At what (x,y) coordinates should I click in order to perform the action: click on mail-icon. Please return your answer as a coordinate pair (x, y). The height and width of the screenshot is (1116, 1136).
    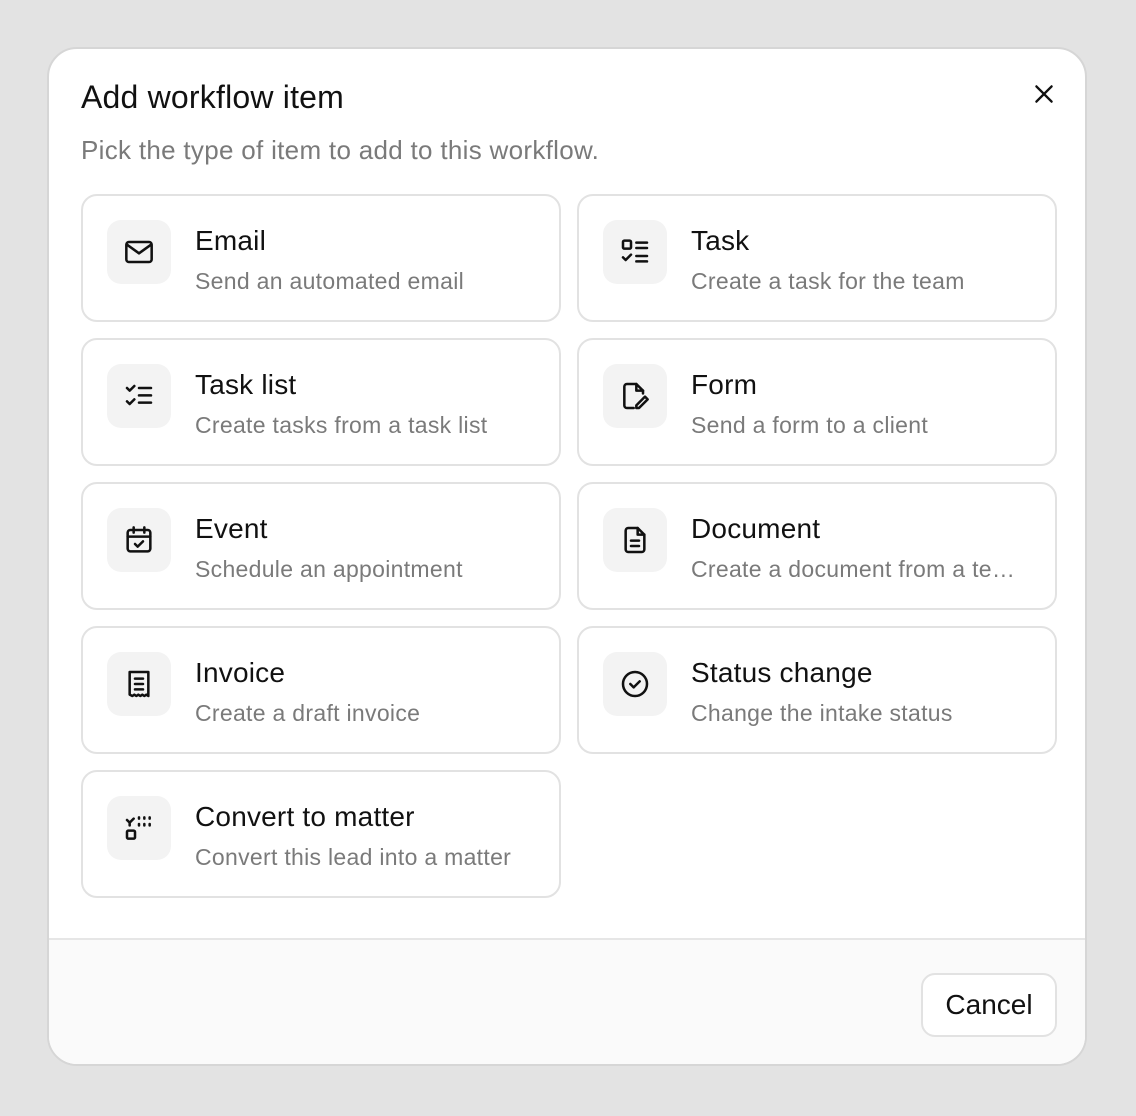
    Looking at the image, I should click on (139, 252).